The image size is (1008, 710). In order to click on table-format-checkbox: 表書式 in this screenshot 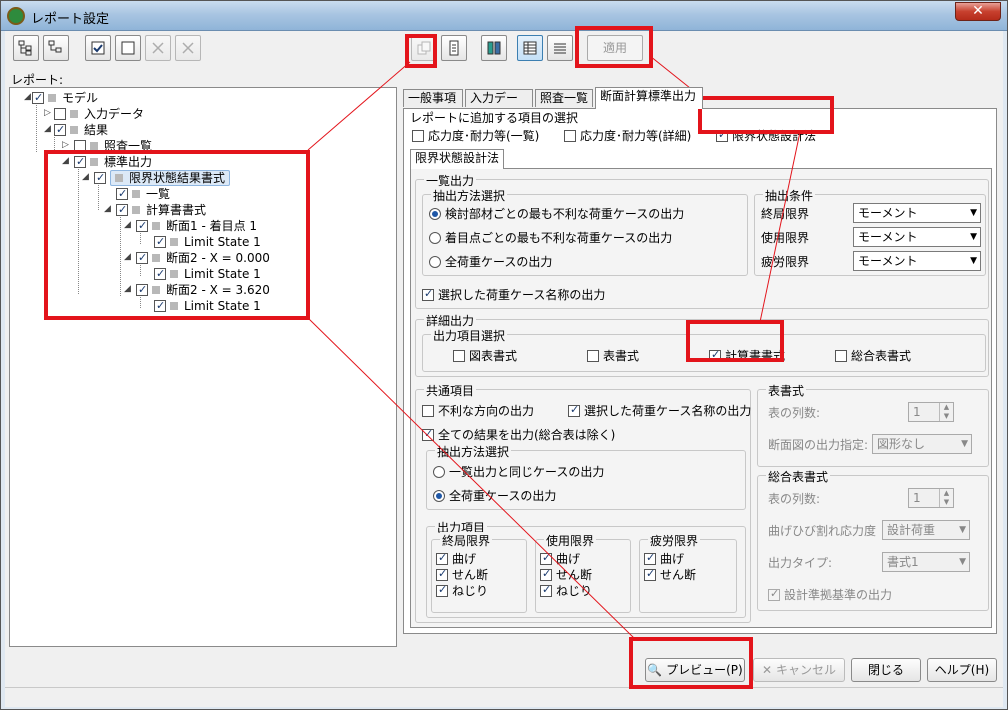, I will do `click(613, 356)`.